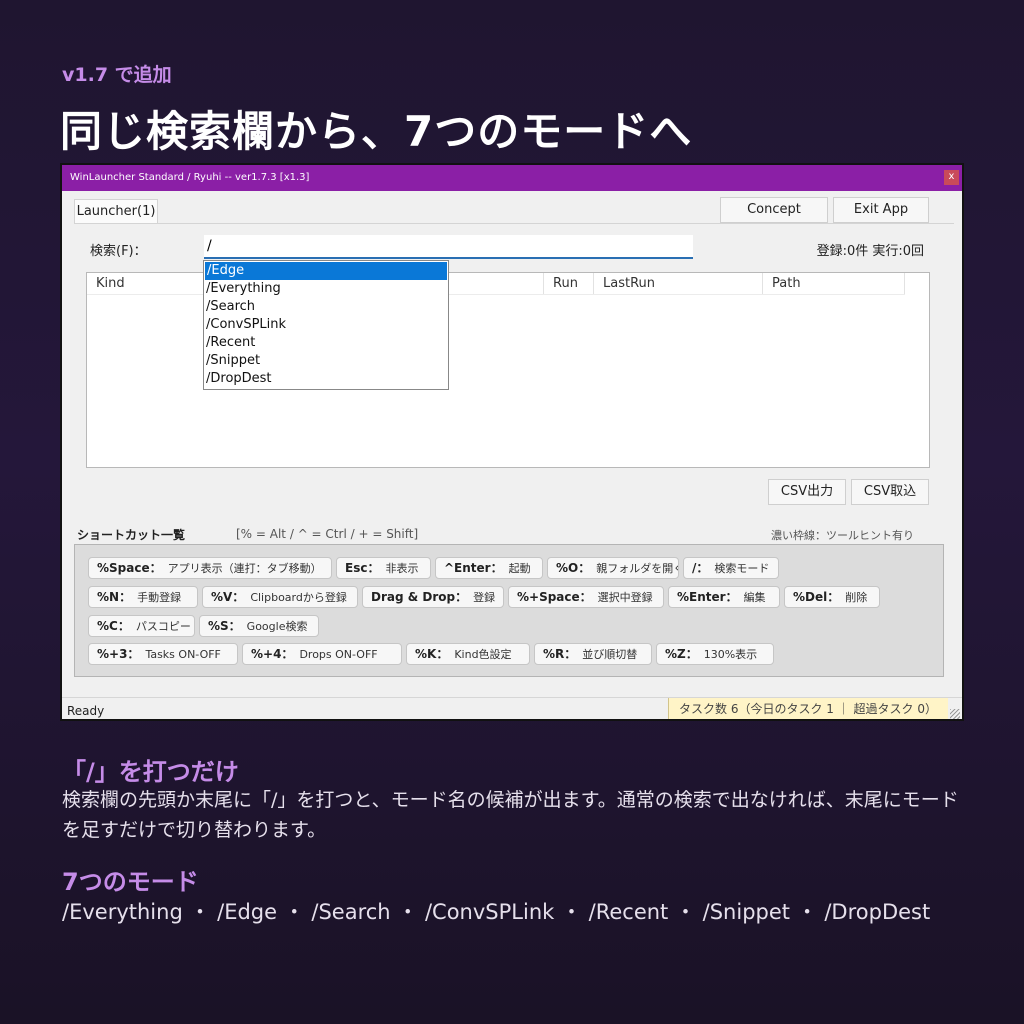 This screenshot has width=1024, height=1024. I want to click on shortcut-chip: %Space： アプリ表示（連打：タブ移動）, so click(210, 568).